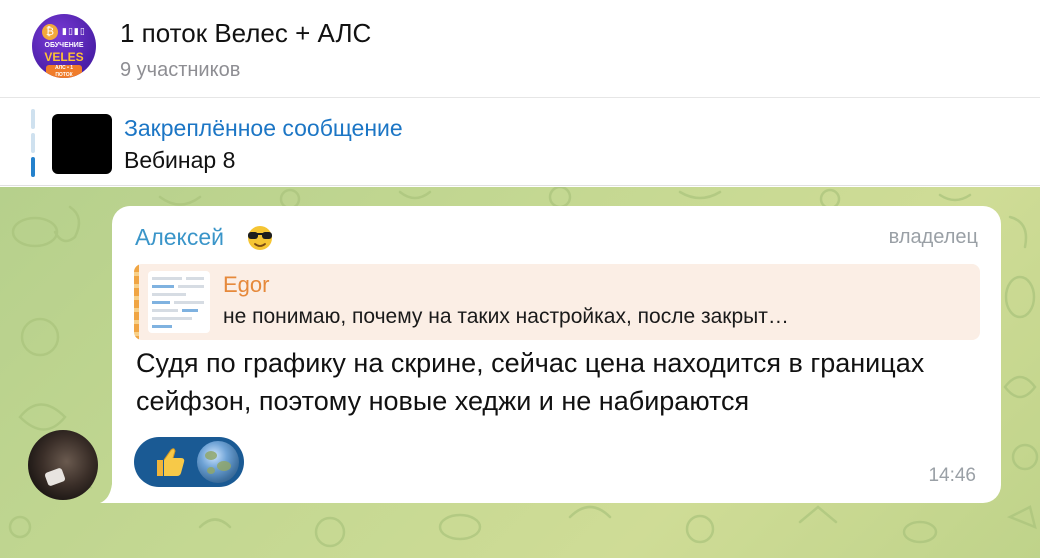 This screenshot has width=1040, height=558. I want to click on candlestick-icon: ▮▯▮▯, so click(74, 31).